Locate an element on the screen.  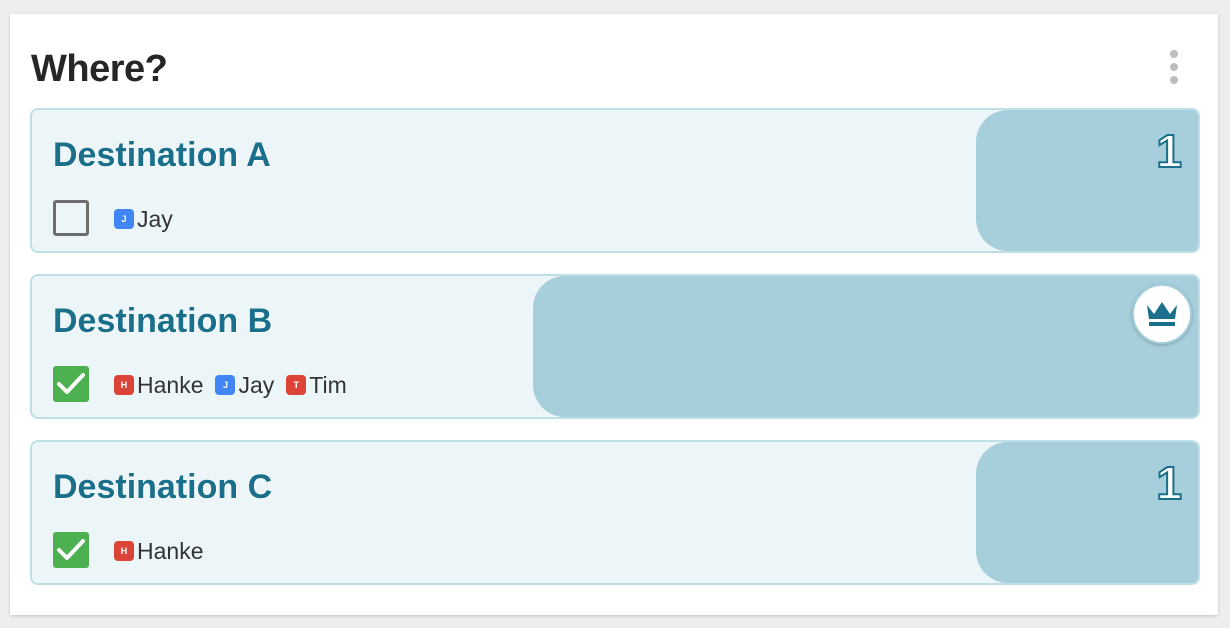
more-vertical-icon is located at coordinates (1174, 67).